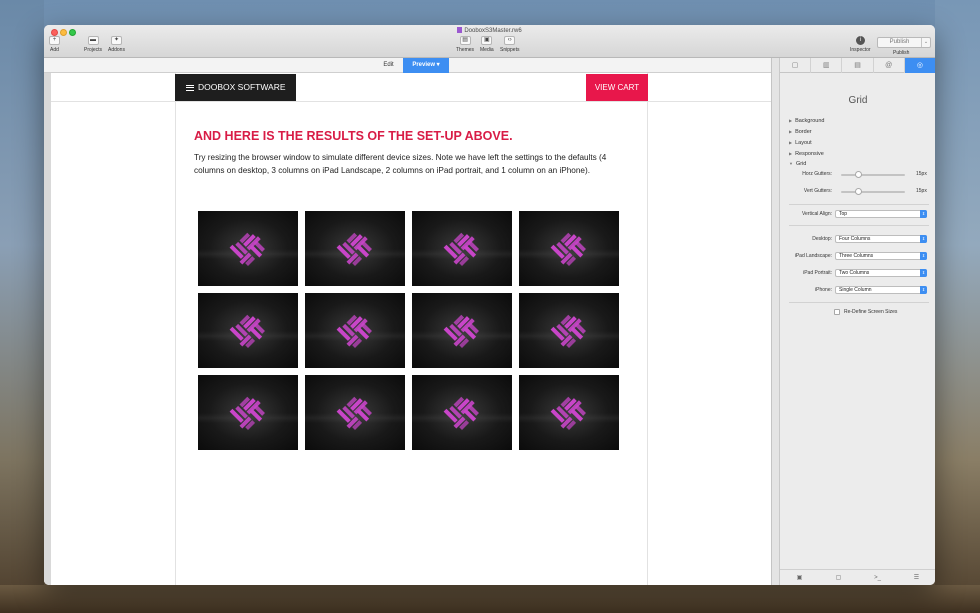 The height and width of the screenshot is (613, 980). I want to click on preview-mode-label: Preview, so click(423, 65).